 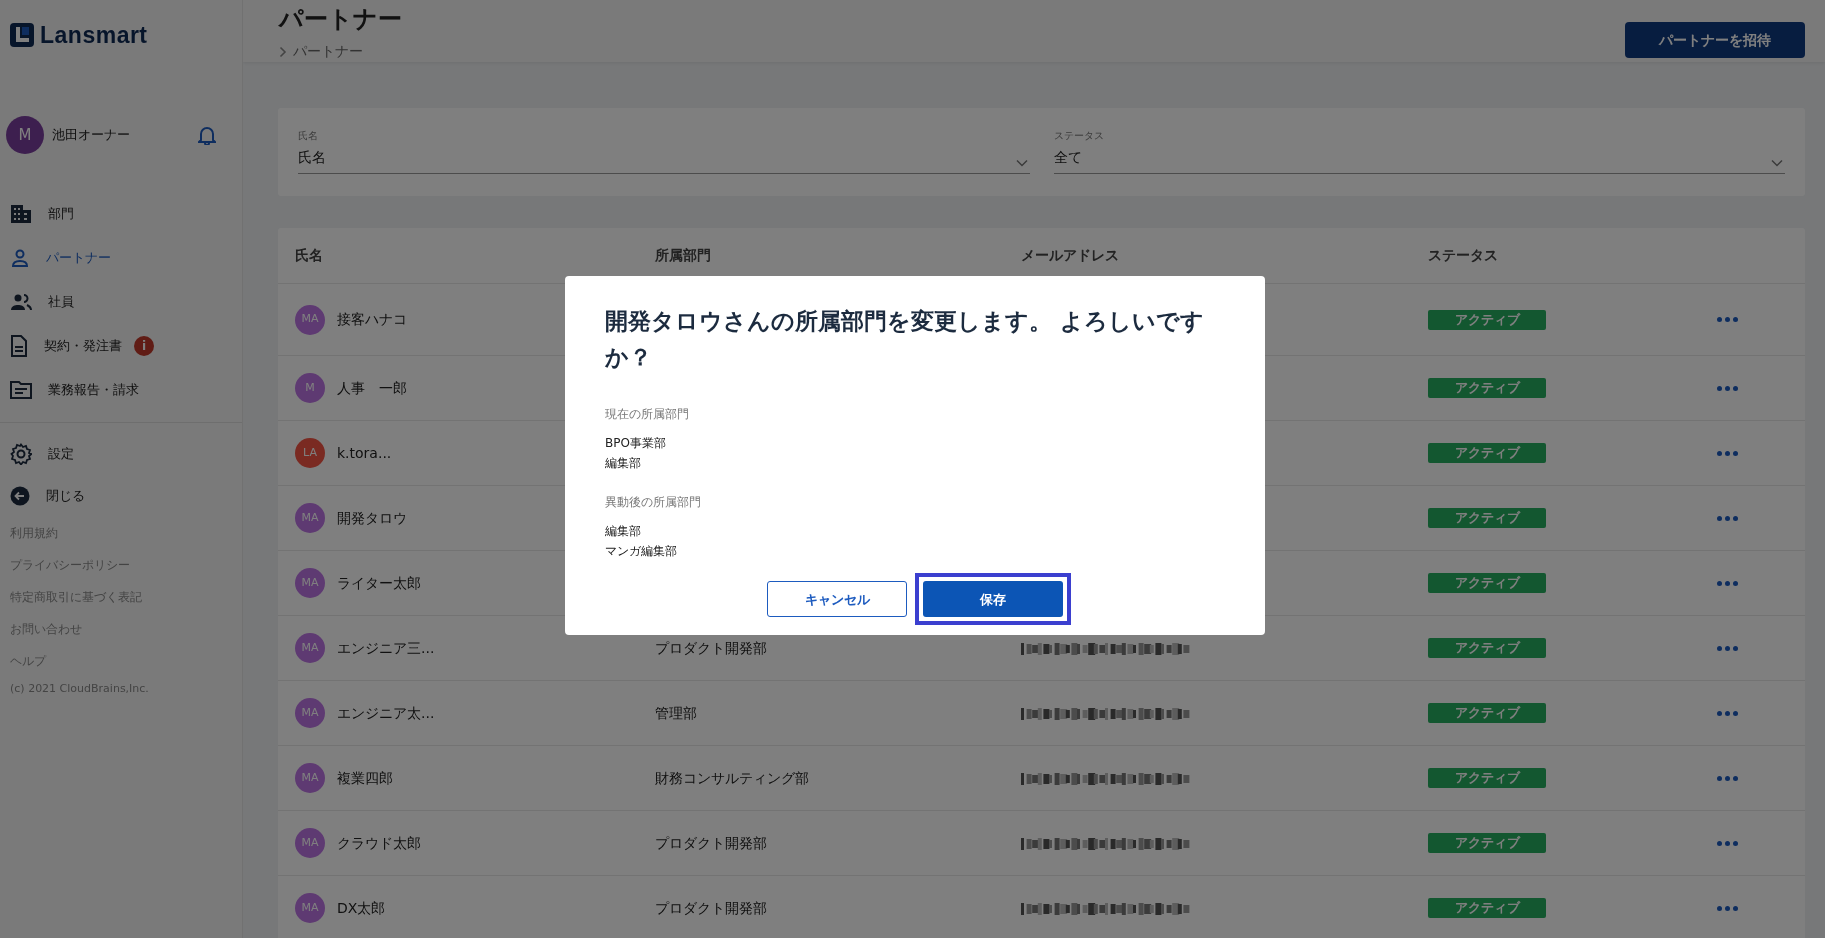 What do you see at coordinates (1463, 256) in the screenshot?
I see `column-header: ステータス` at bounding box center [1463, 256].